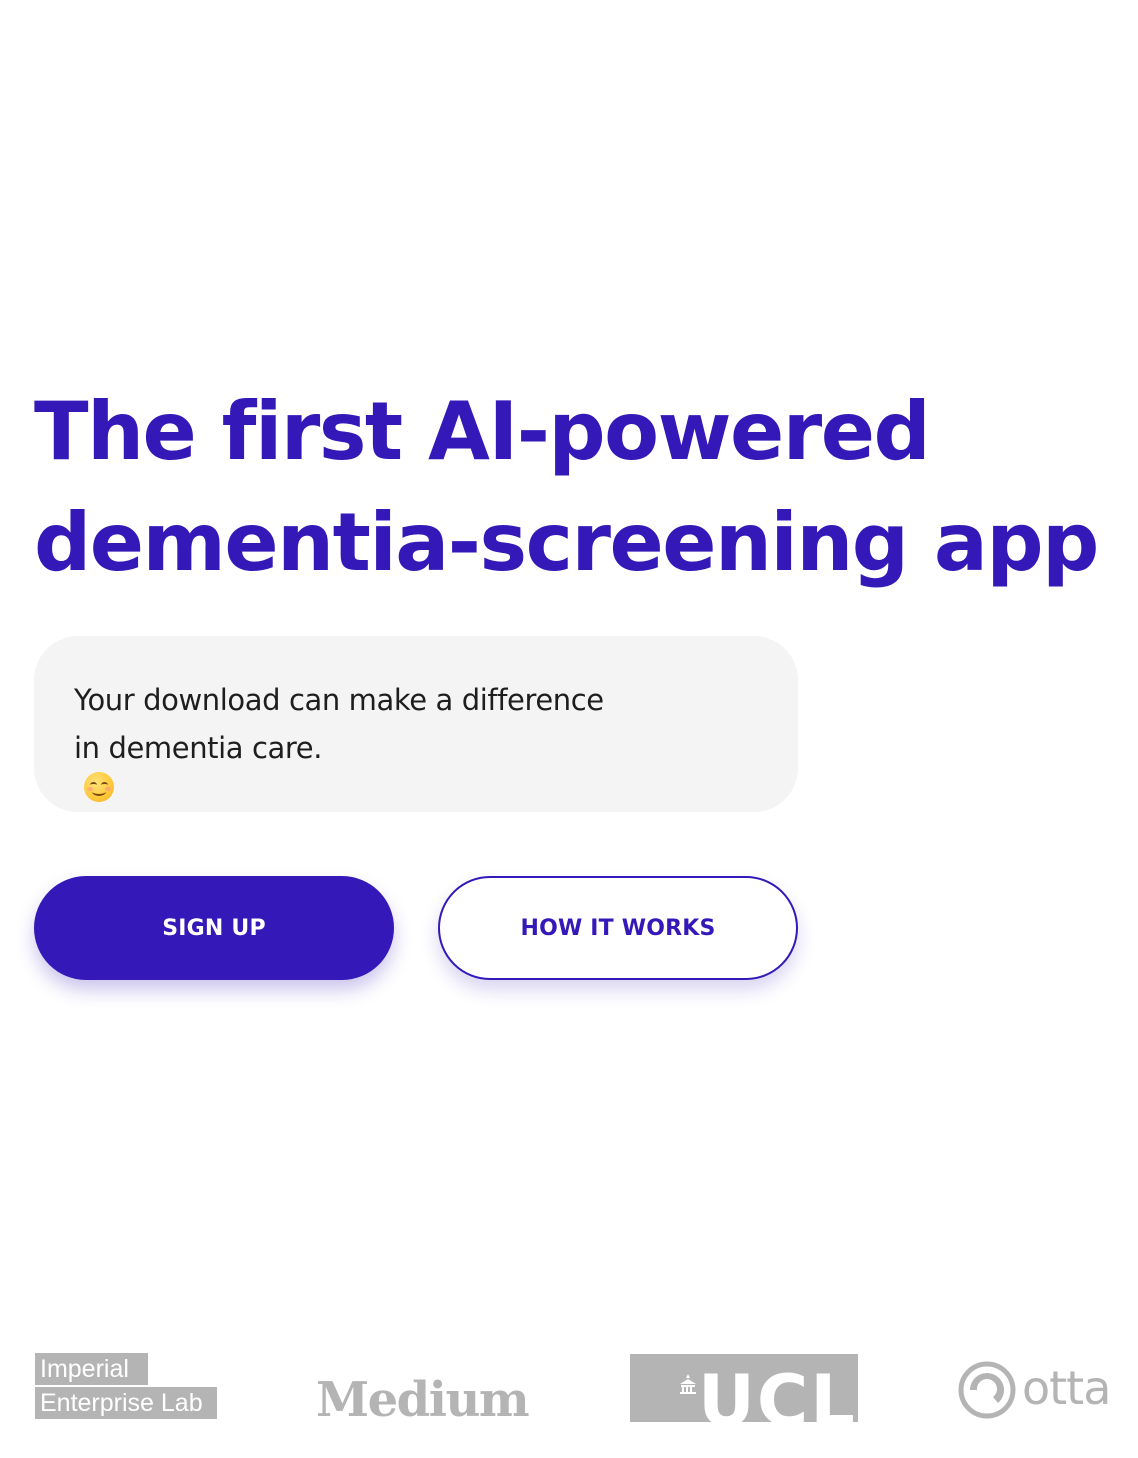 The width and height of the screenshot is (1138, 1458). What do you see at coordinates (126, 1403) in the screenshot?
I see `imperial-logo-line-2: Enterprise Lab` at bounding box center [126, 1403].